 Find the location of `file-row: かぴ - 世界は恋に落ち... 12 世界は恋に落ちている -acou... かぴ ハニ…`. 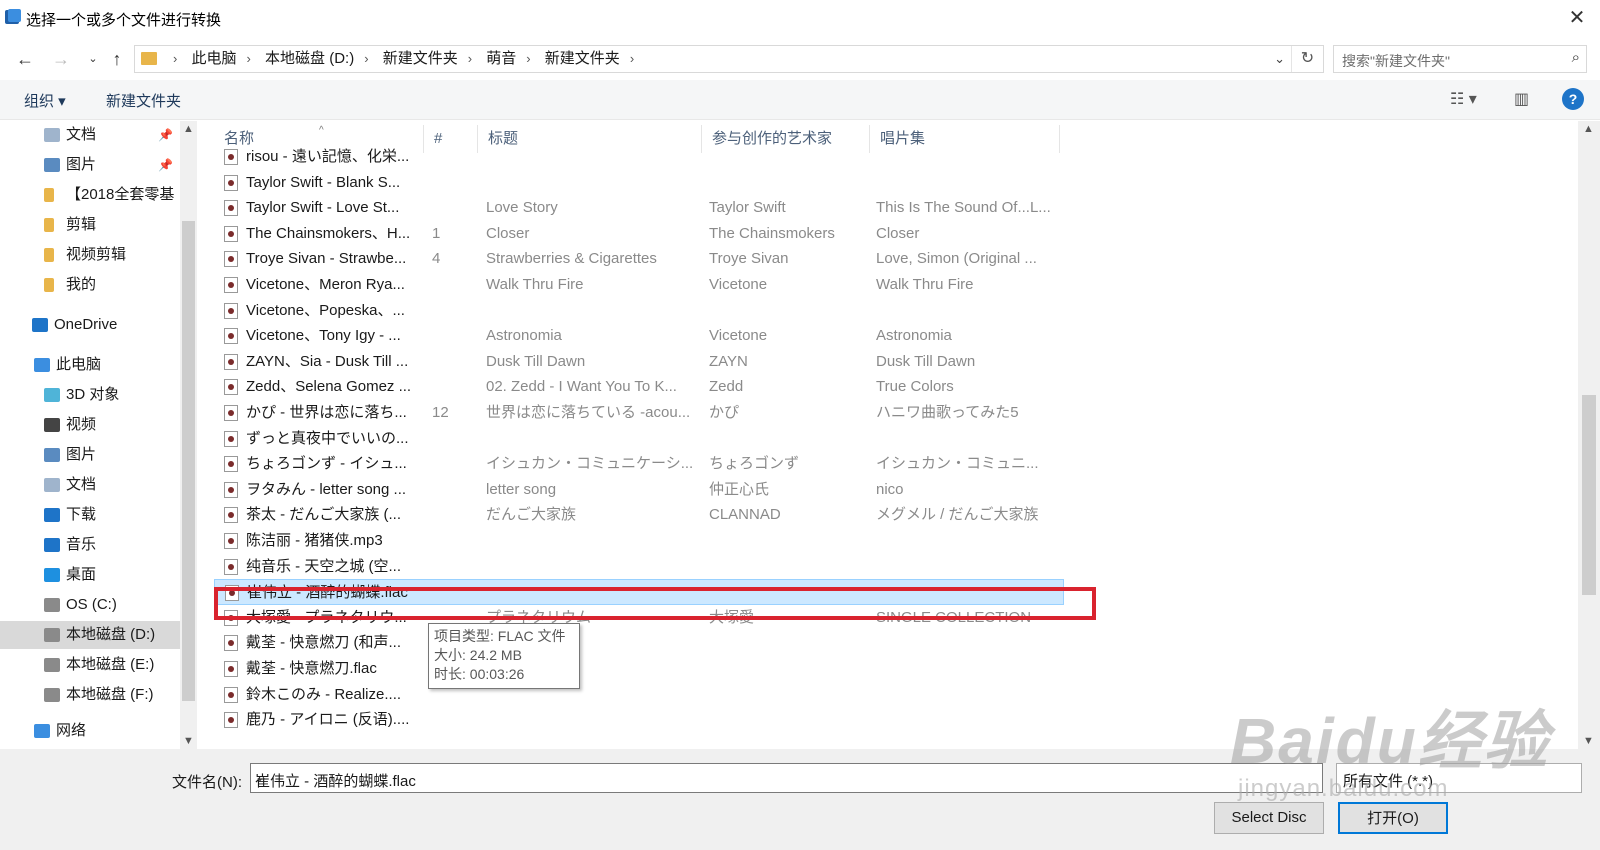

file-row: かぴ - 世界は恋に落ち... 12 世界は恋に落ちている -acou... かぴ ハニ… is located at coordinates (639, 413).